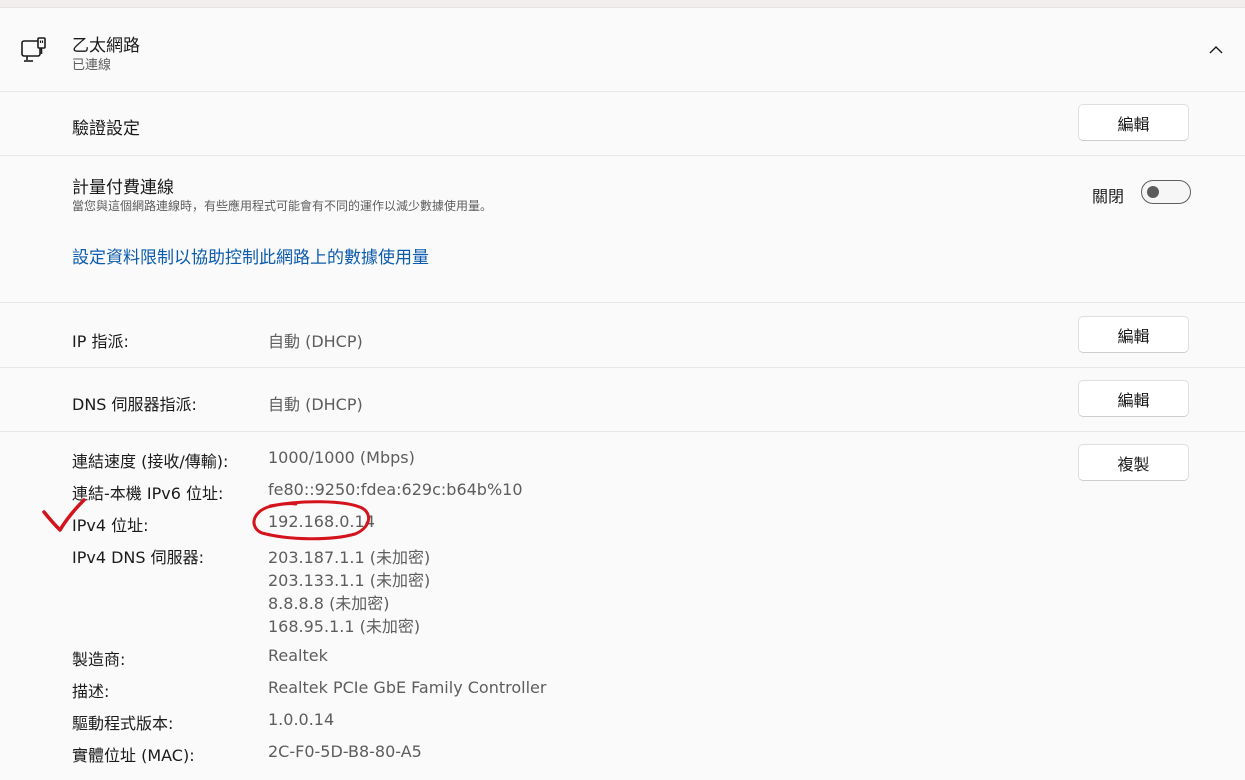 This screenshot has width=1245, height=780. What do you see at coordinates (1166, 192) in the screenshot?
I see `metered-toggle` at bounding box center [1166, 192].